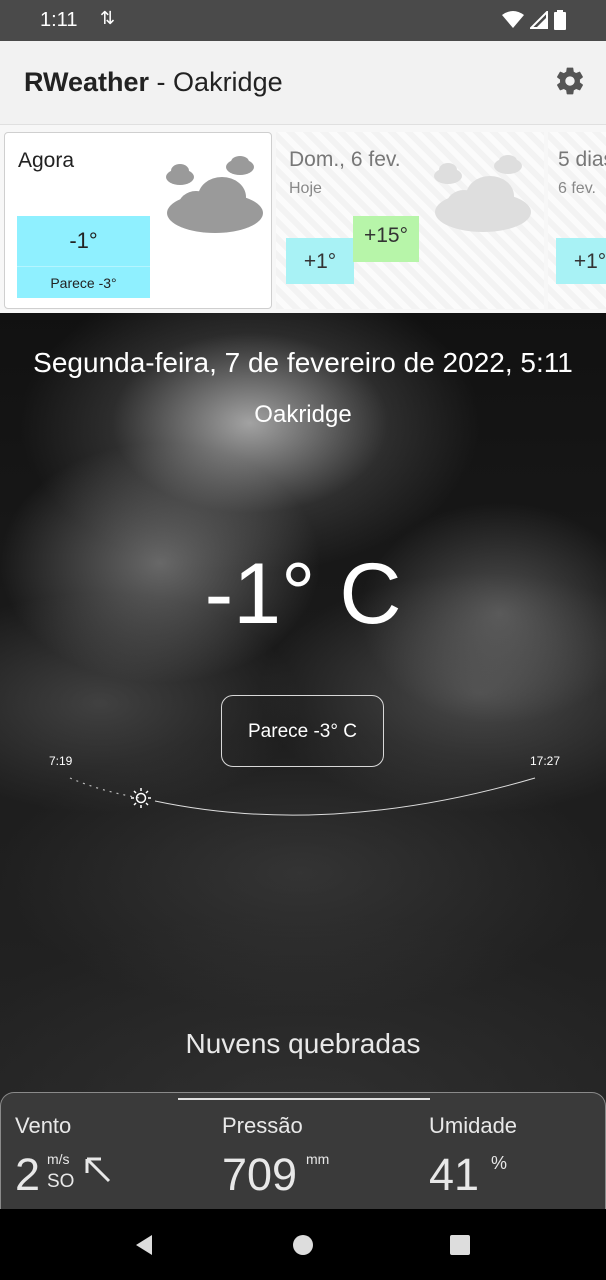 Image resolution: width=606 pixels, height=1280 pixels. Describe the element at coordinates (303, 1043) in the screenshot. I see `weather-condition: Nuvens quebradas` at that location.